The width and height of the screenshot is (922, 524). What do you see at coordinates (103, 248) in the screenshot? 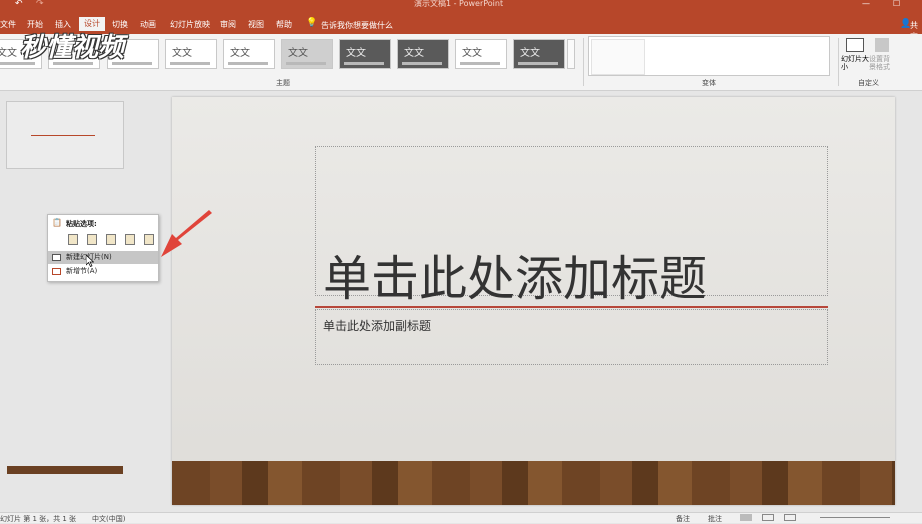
I see `context-menu: 📋 粘贴选项: 新建幻灯片(N) 新增节(A)` at bounding box center [103, 248].